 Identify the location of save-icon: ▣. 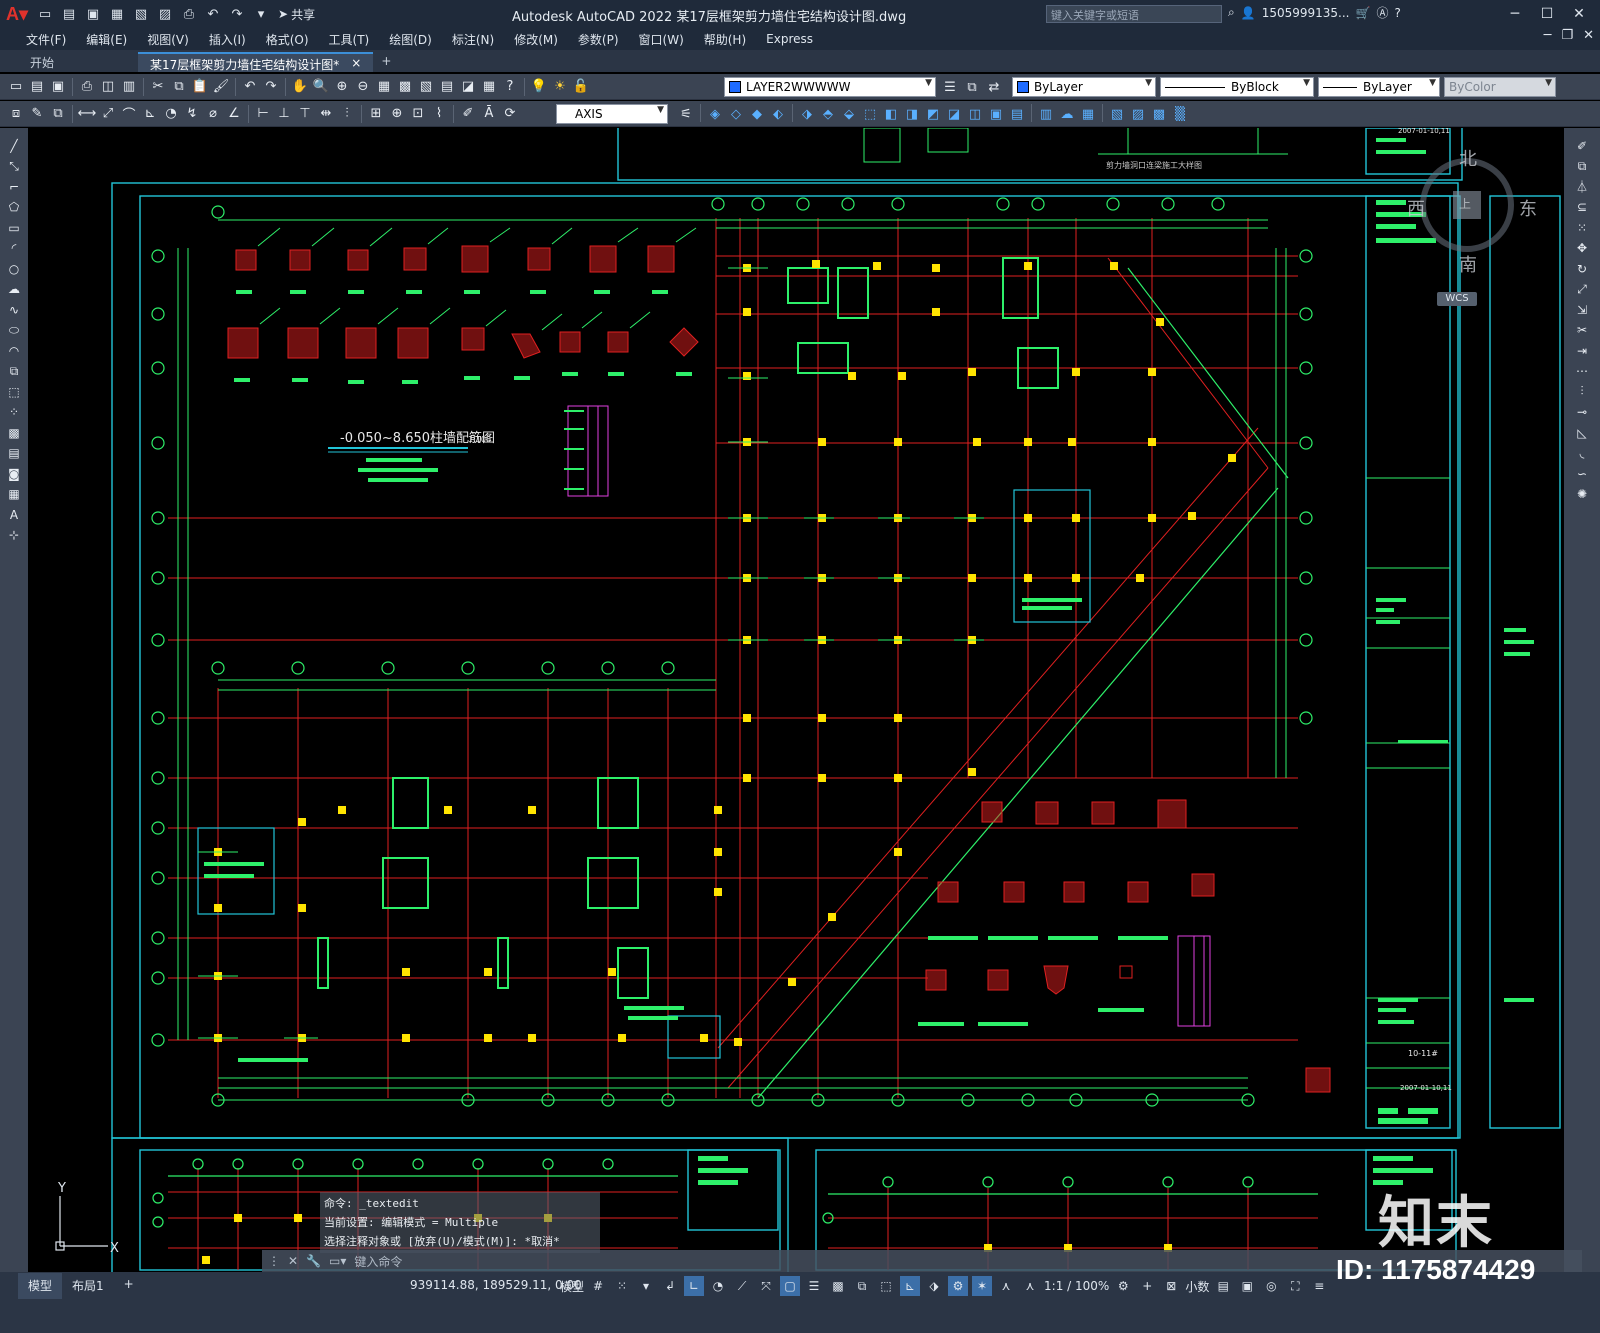
(93, 14).